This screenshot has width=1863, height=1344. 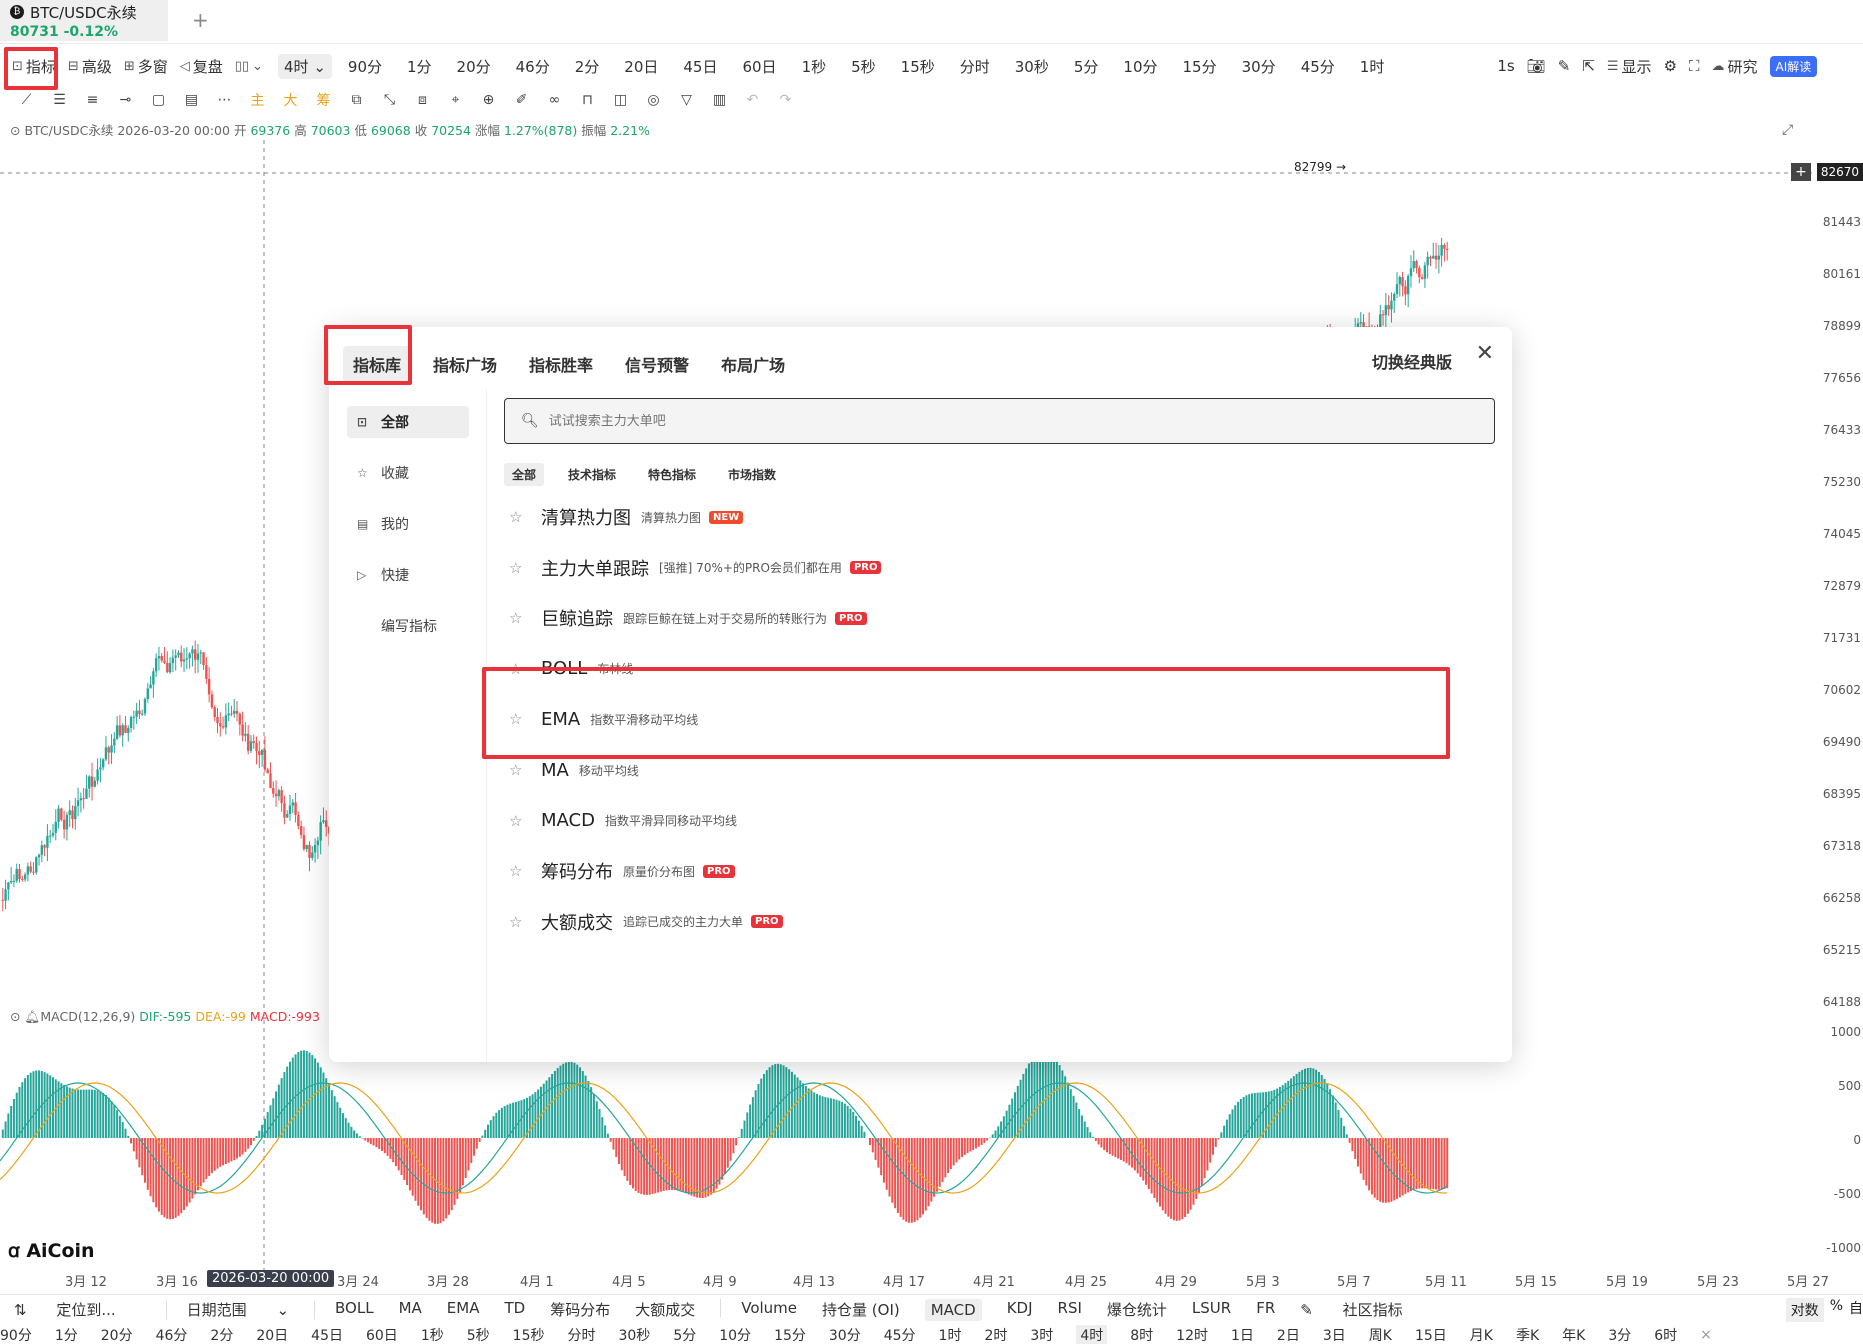 I want to click on sidebar-item-mine: ▤ 我的, so click(x=408, y=524).